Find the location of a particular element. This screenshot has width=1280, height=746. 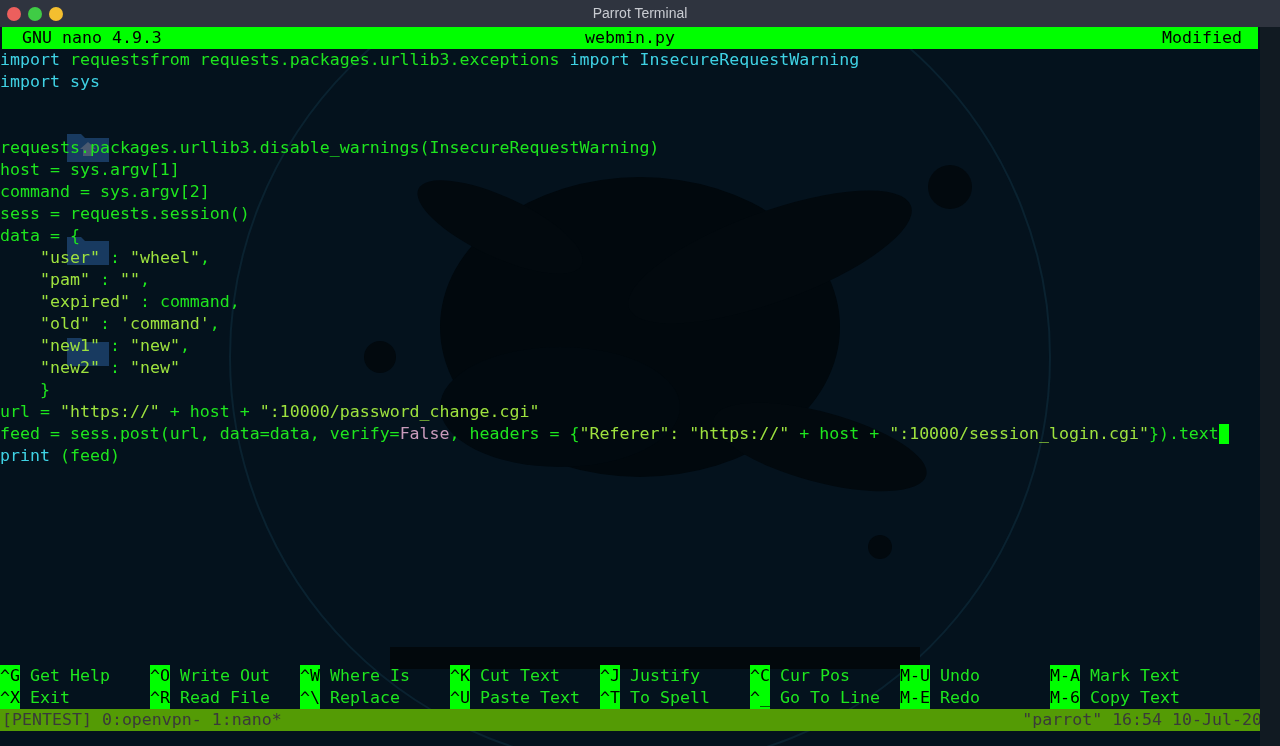

shortcut-key: M-A is located at coordinates (1065, 676).